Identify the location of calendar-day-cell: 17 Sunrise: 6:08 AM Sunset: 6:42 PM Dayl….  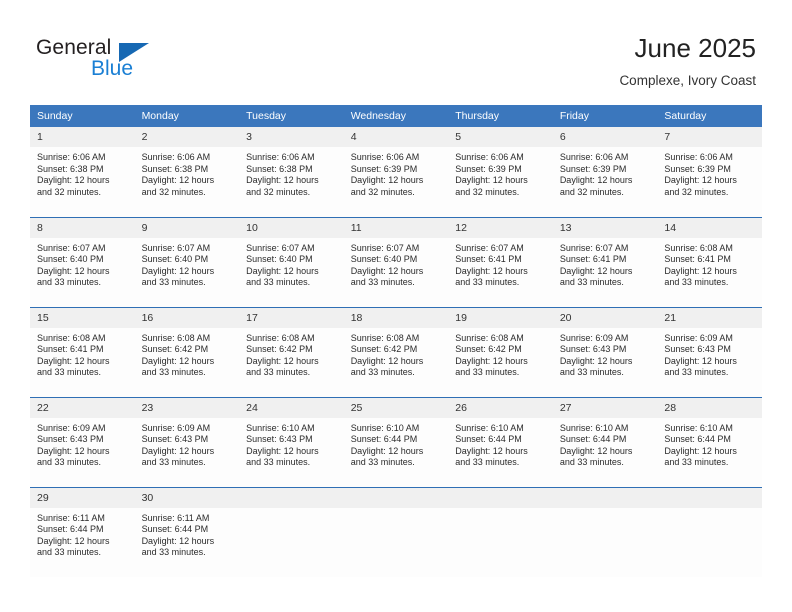
(291, 351).